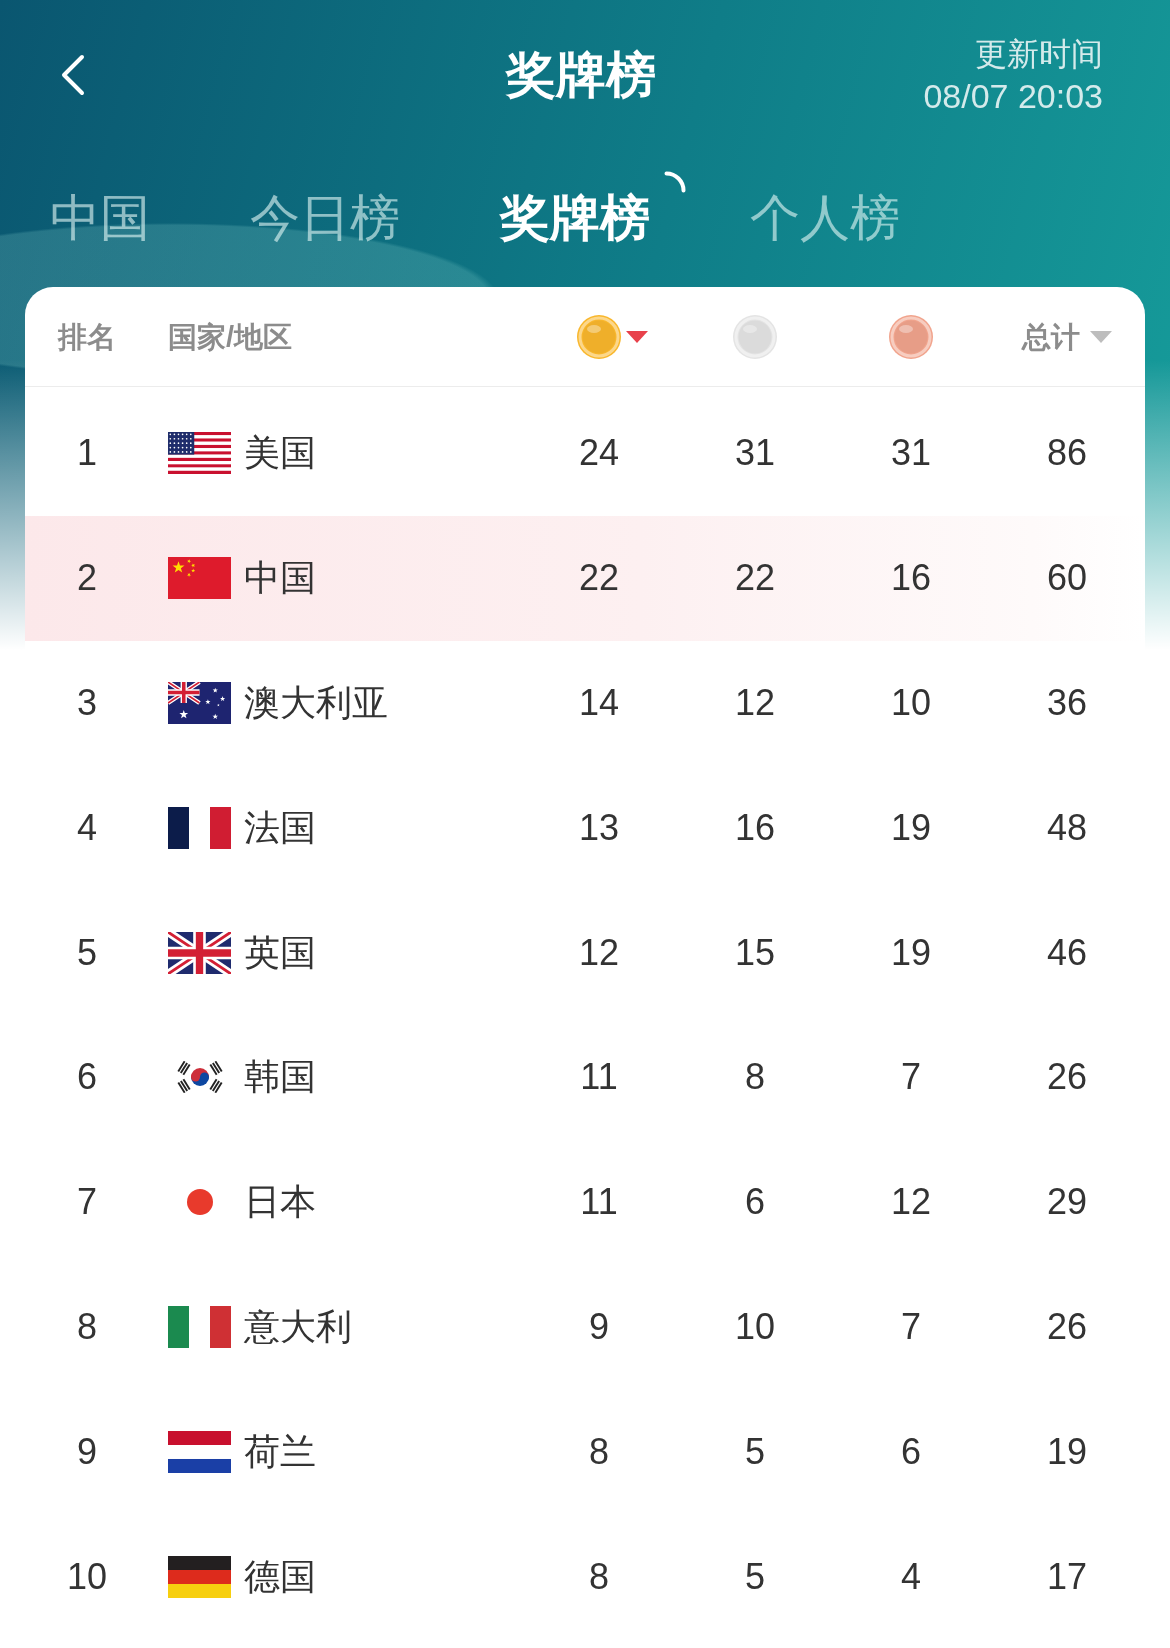 The image size is (1170, 1648). I want to click on medal-count-cell: 4, so click(911, 1576).